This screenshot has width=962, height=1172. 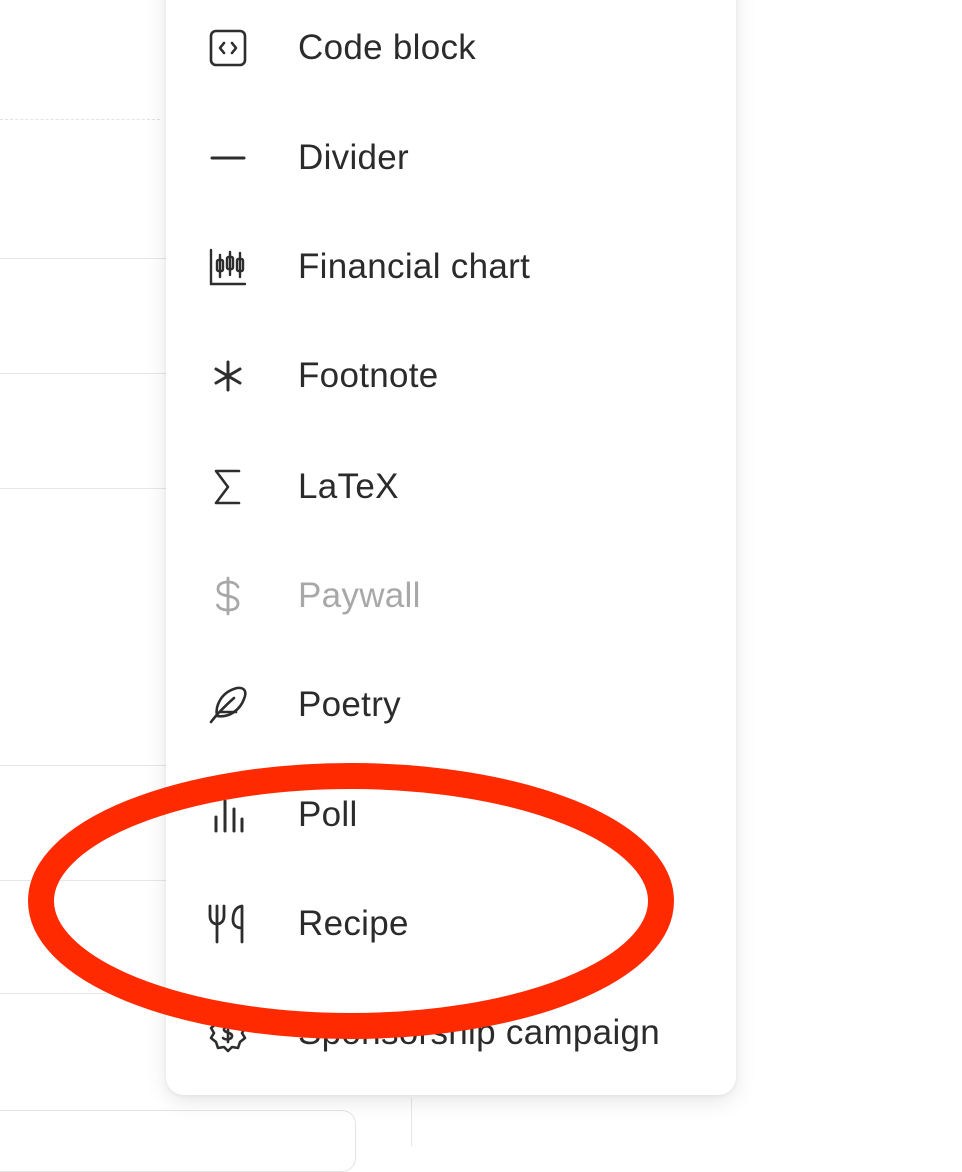 I want to click on menu-item-label: Footnote, so click(x=368, y=375).